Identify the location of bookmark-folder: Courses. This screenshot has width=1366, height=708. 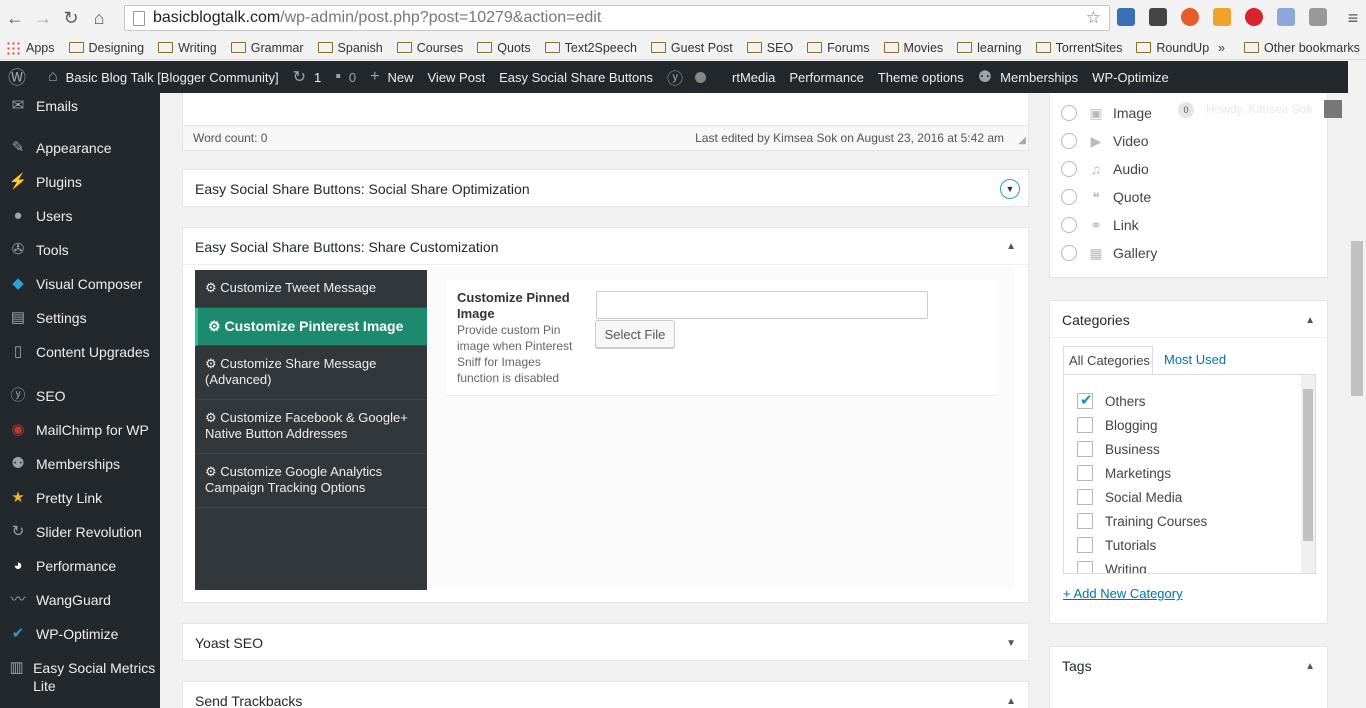
(429, 48).